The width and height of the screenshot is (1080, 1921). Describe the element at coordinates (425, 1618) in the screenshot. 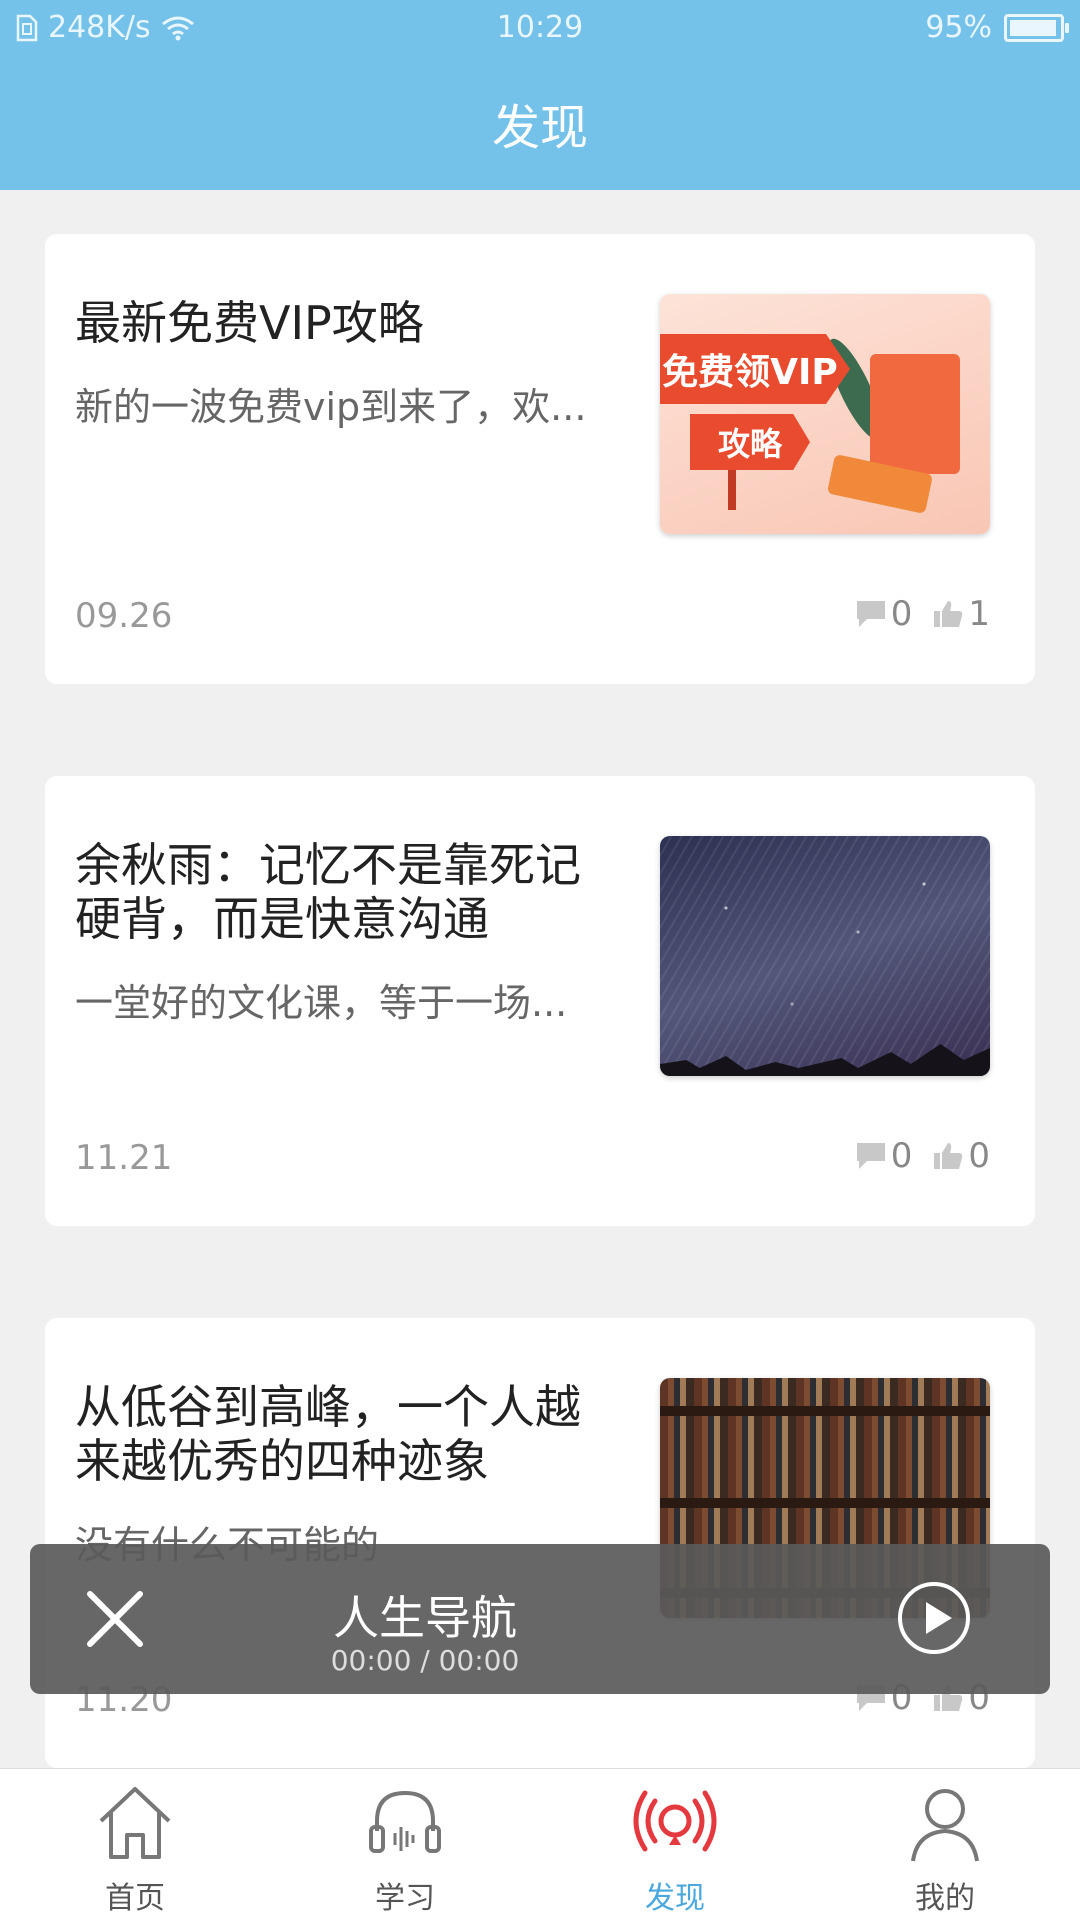

I see `player-title: 人生导航` at that location.